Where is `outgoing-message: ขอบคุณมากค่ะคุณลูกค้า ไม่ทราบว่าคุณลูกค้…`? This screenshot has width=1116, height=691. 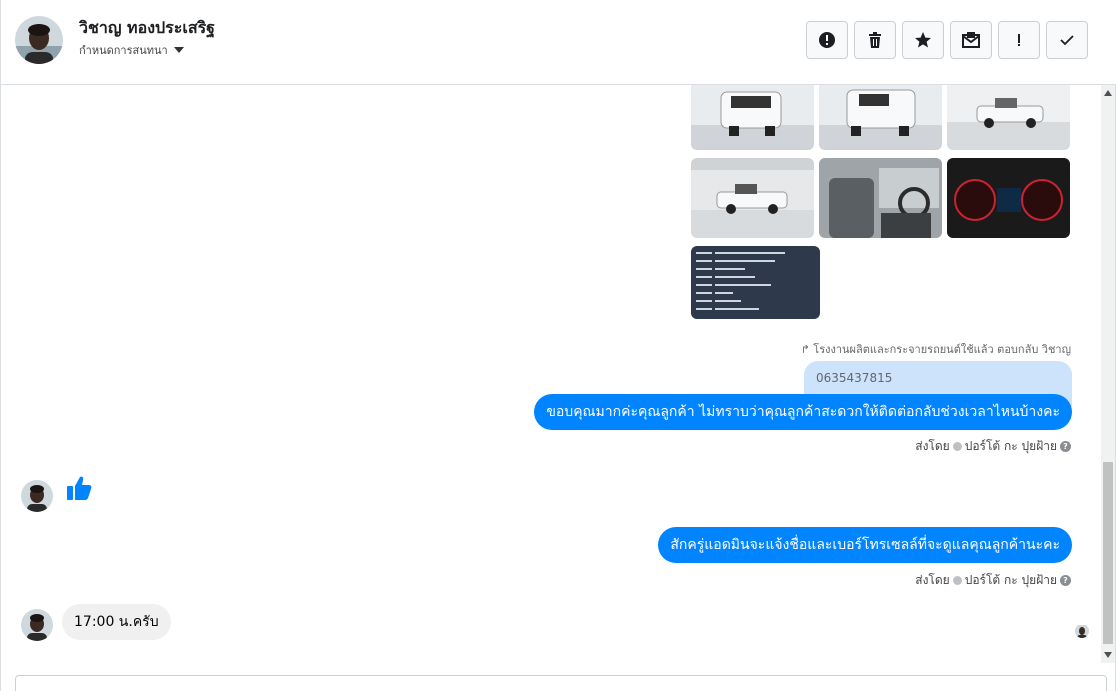
outgoing-message: ขอบคุณมากค่ะคุณลูกค้า ไม่ทราบว่าคุณลูกค้… is located at coordinates (803, 412).